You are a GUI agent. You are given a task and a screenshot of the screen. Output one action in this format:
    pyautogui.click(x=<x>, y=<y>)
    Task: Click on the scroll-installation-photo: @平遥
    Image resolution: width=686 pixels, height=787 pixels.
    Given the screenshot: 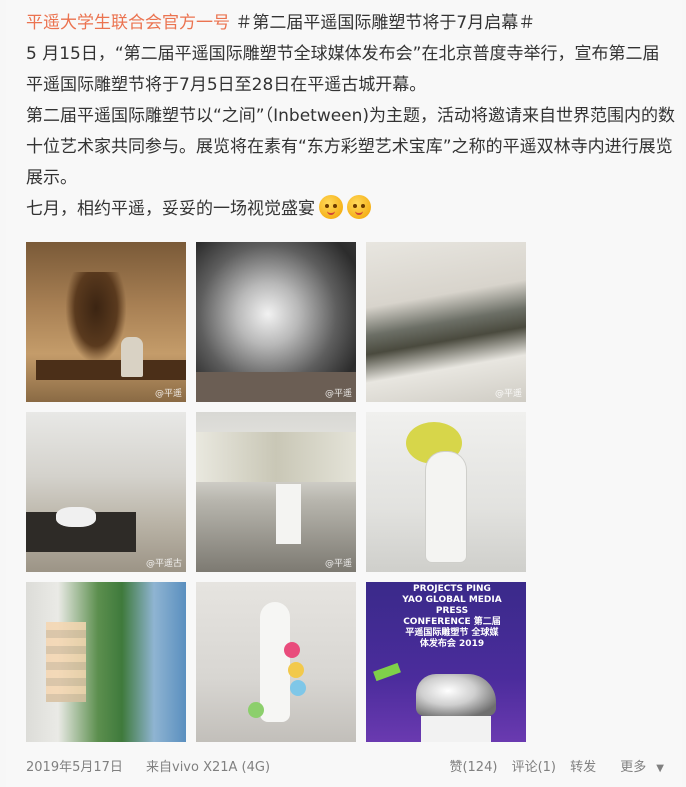 What is the action you would take?
    pyautogui.click(x=276, y=492)
    